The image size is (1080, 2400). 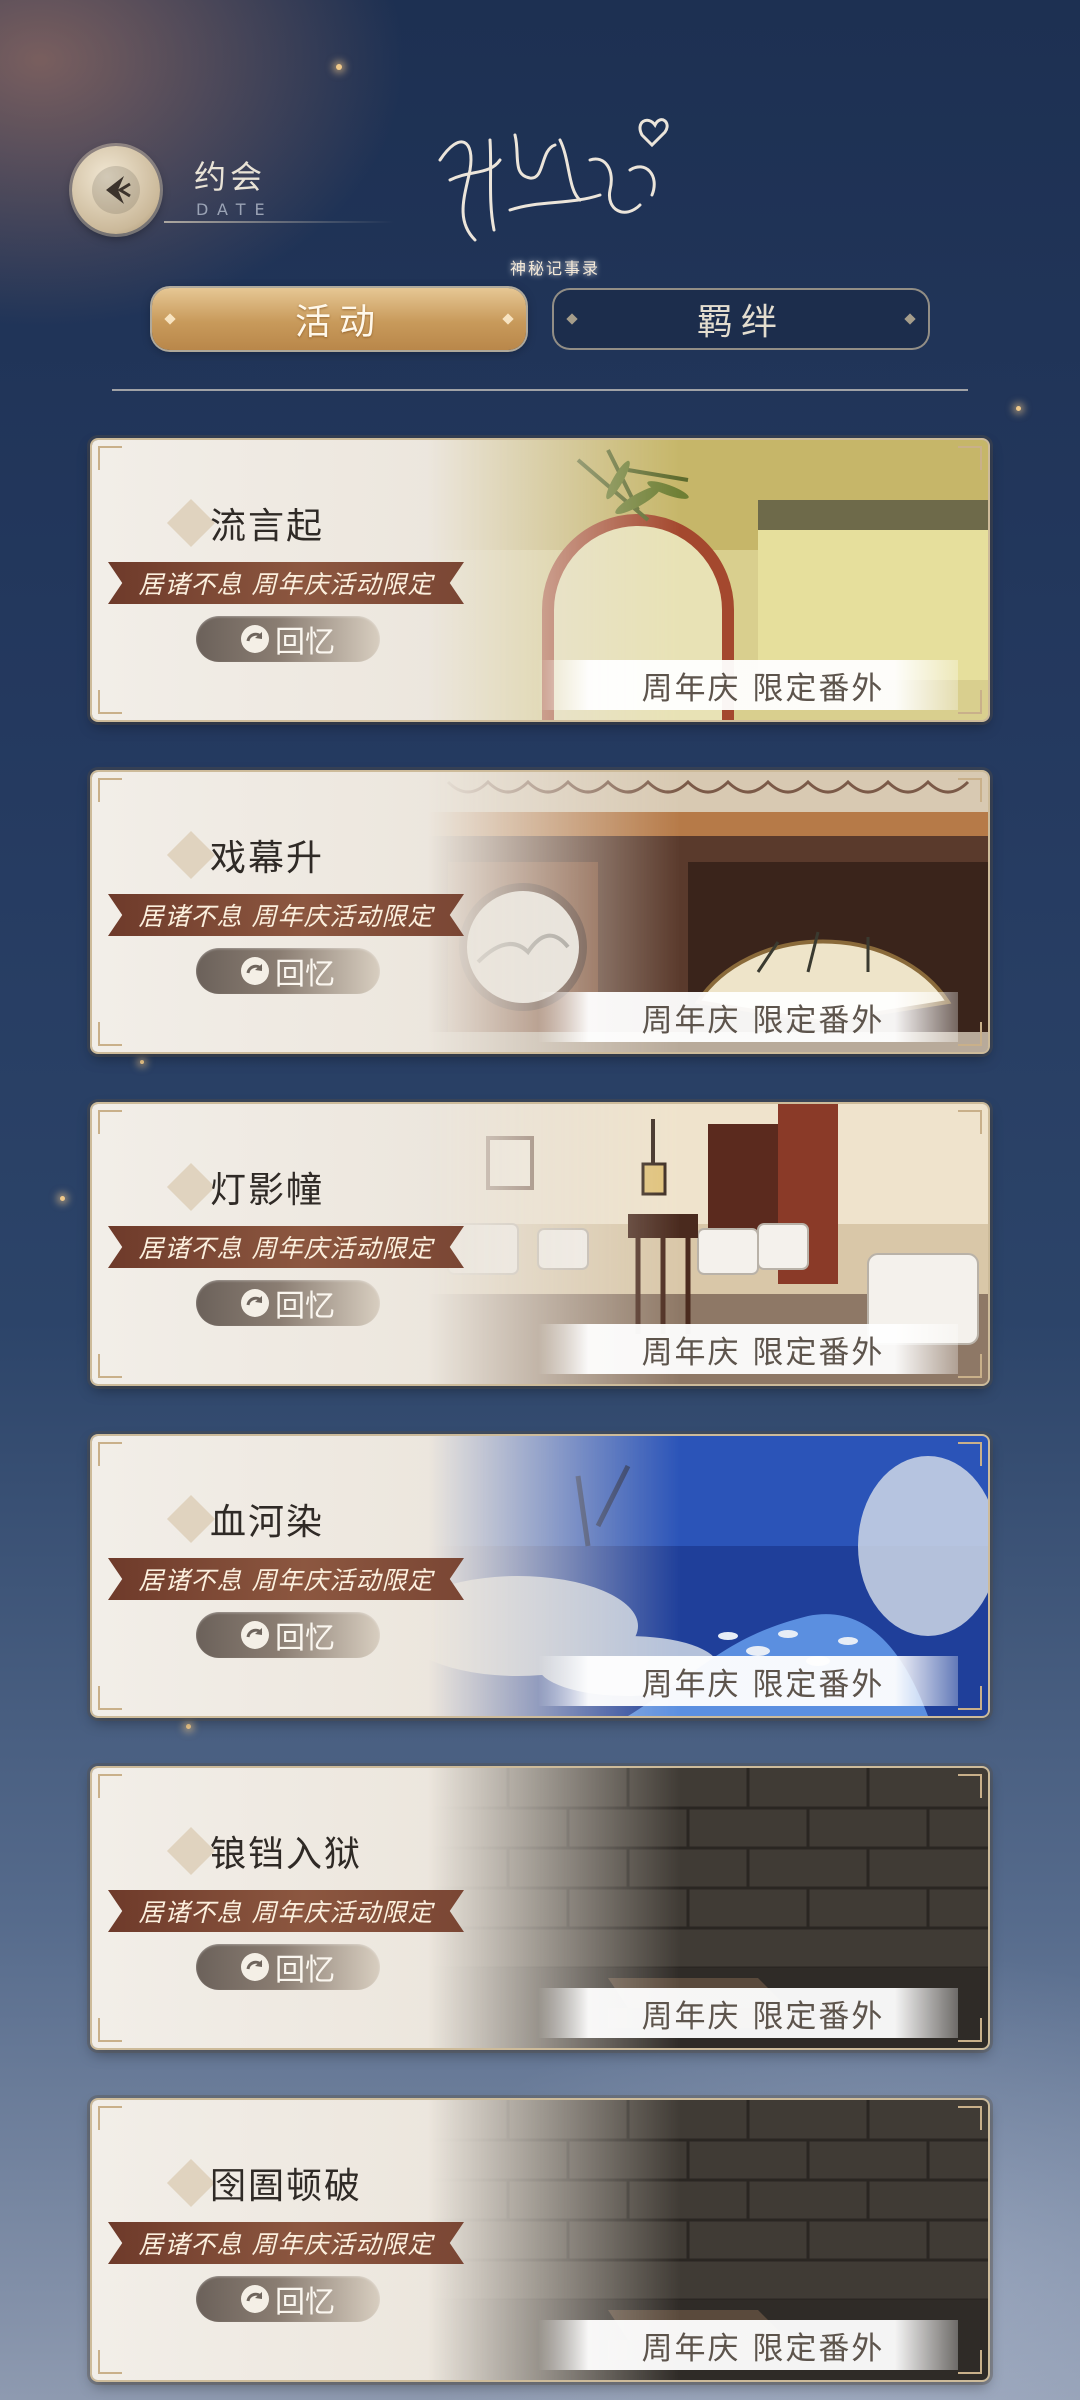 I want to click on page-subtitle: DATE, so click(x=235, y=209).